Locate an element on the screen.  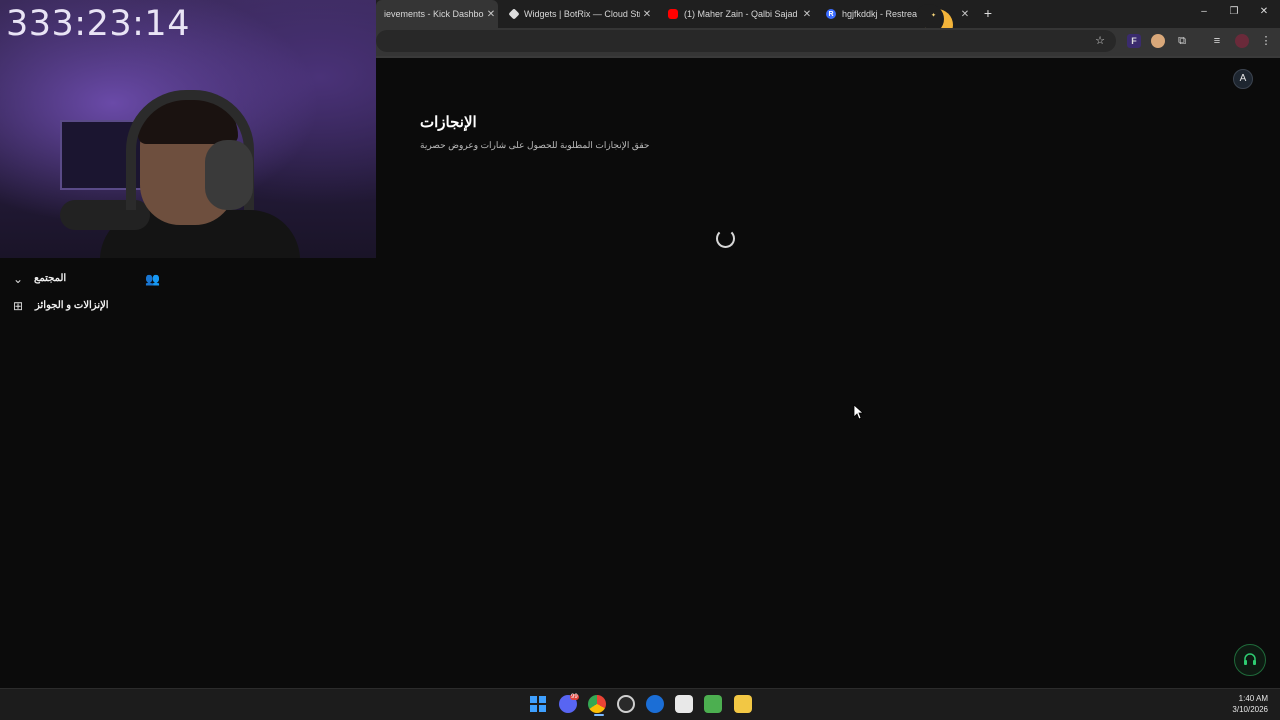
webcam-overlay: 333:23:14 is located at coordinates (188, 129).